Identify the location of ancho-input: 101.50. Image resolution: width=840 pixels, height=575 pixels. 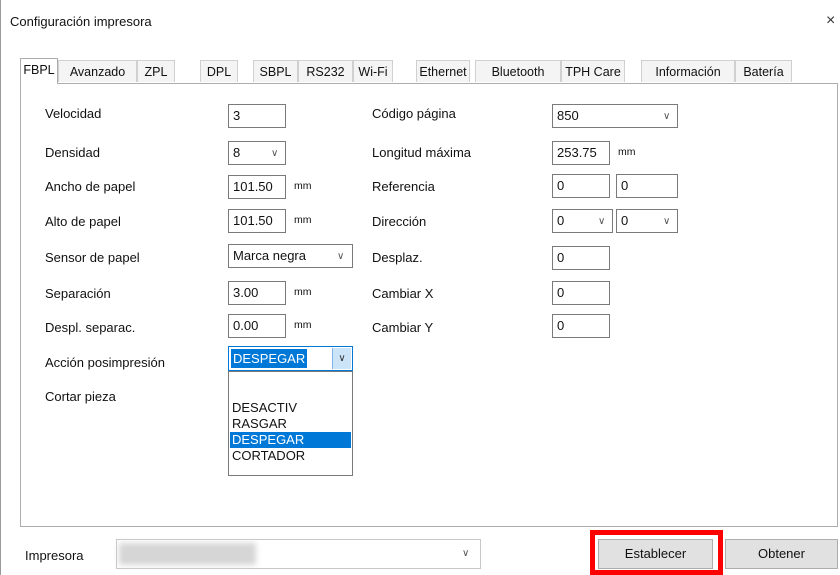
(257, 187).